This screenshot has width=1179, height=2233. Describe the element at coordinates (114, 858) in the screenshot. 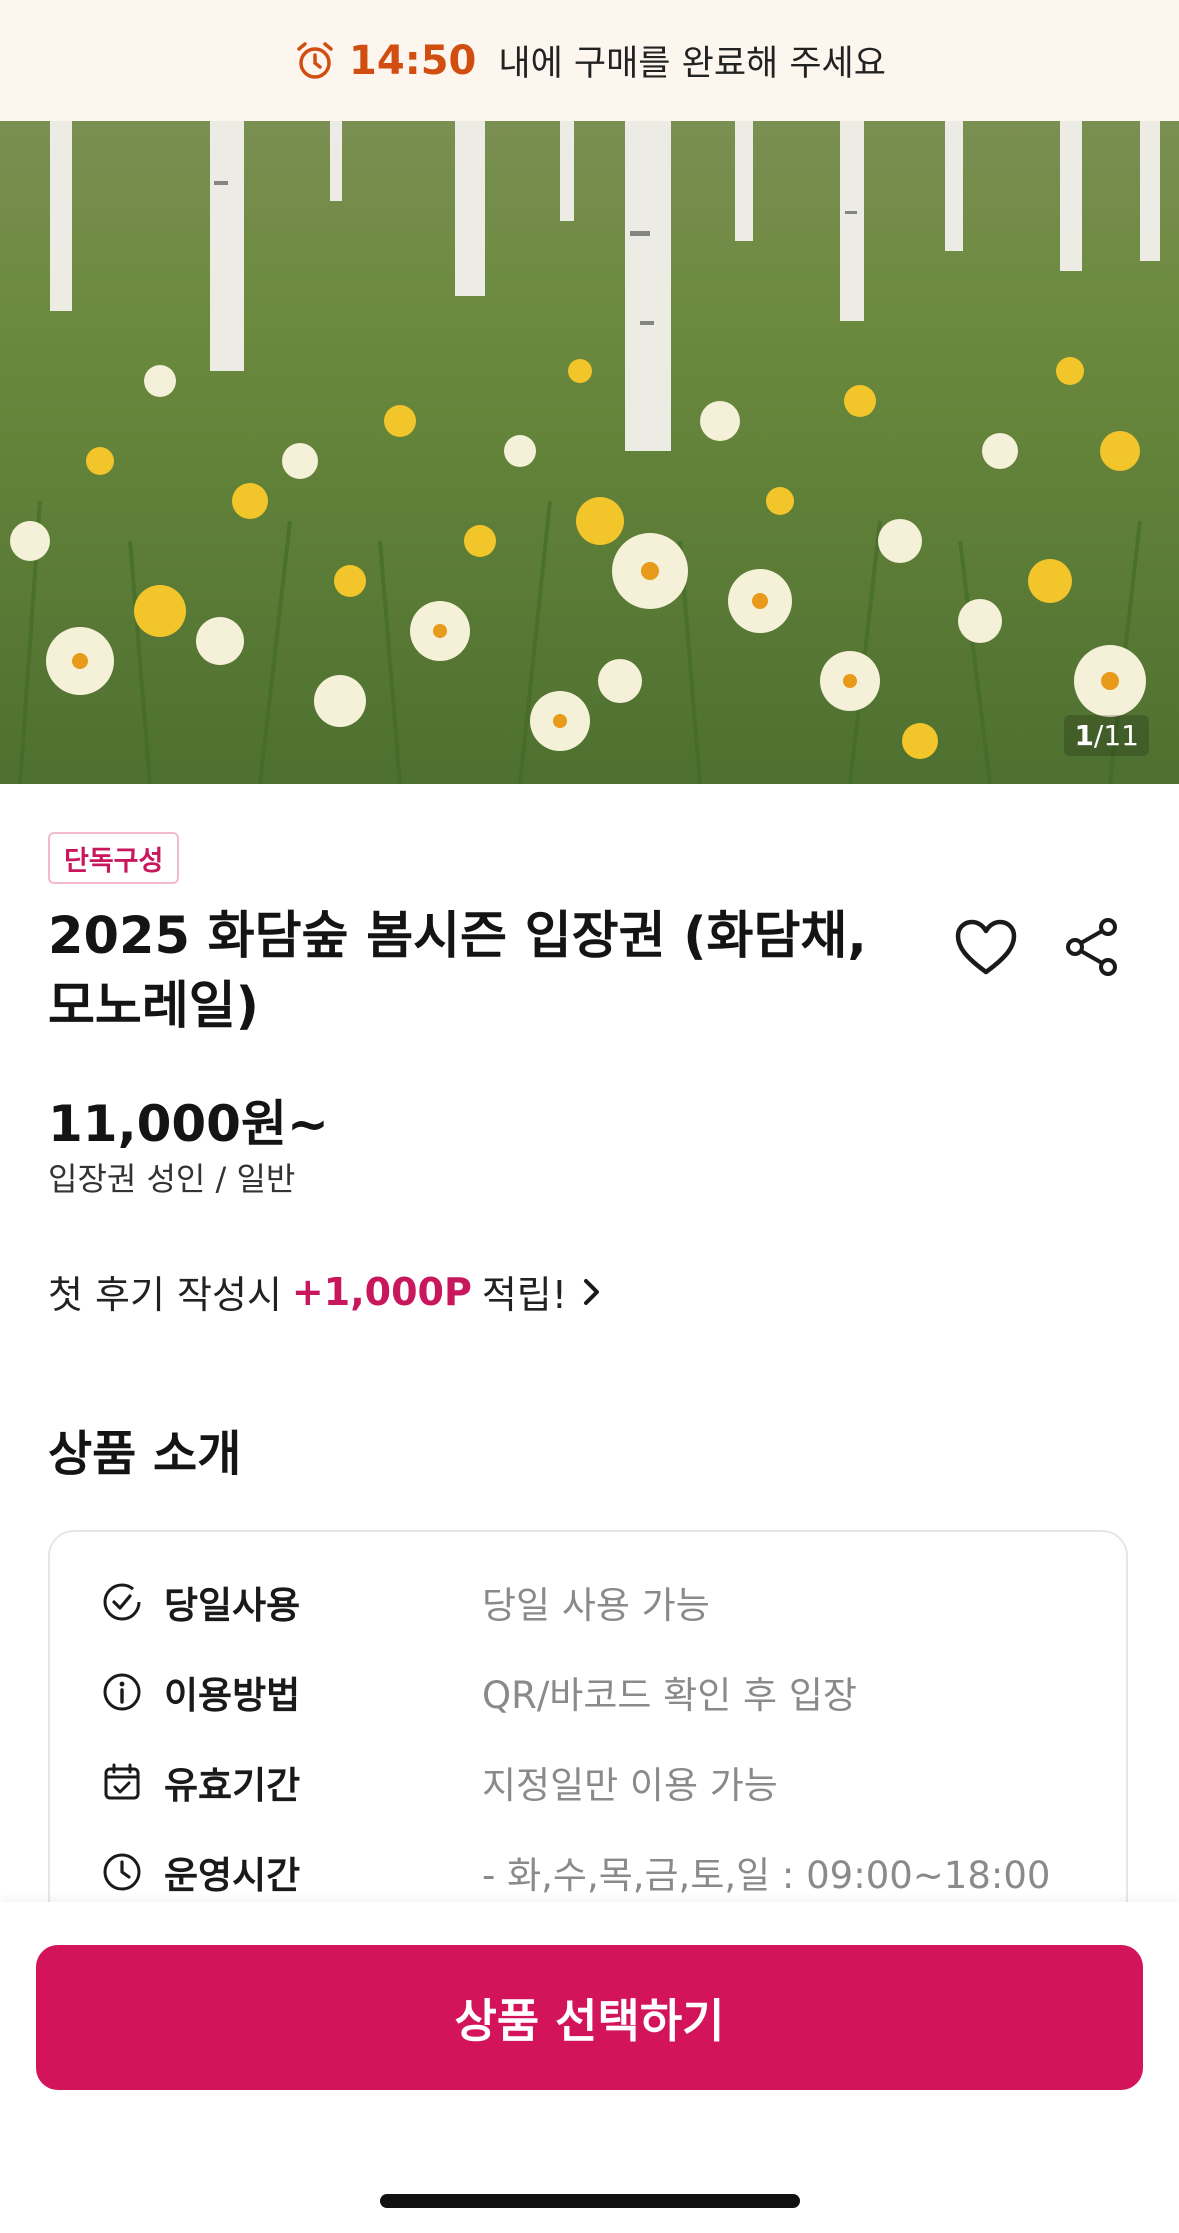

I see `exclusive-badge: 단독구성` at that location.